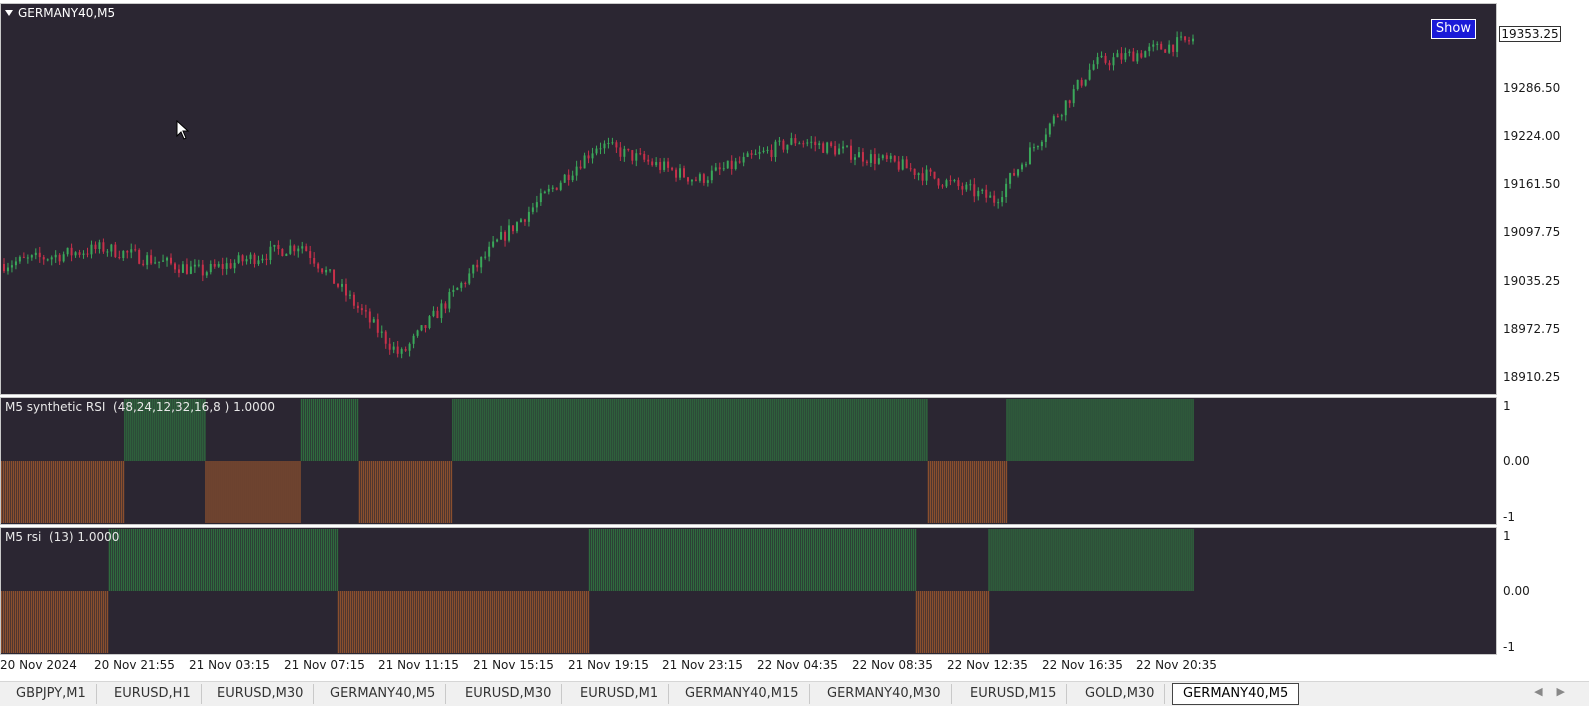 The width and height of the screenshot is (1589, 718). Describe the element at coordinates (1453, 29) in the screenshot. I see `show-button: Show` at that location.